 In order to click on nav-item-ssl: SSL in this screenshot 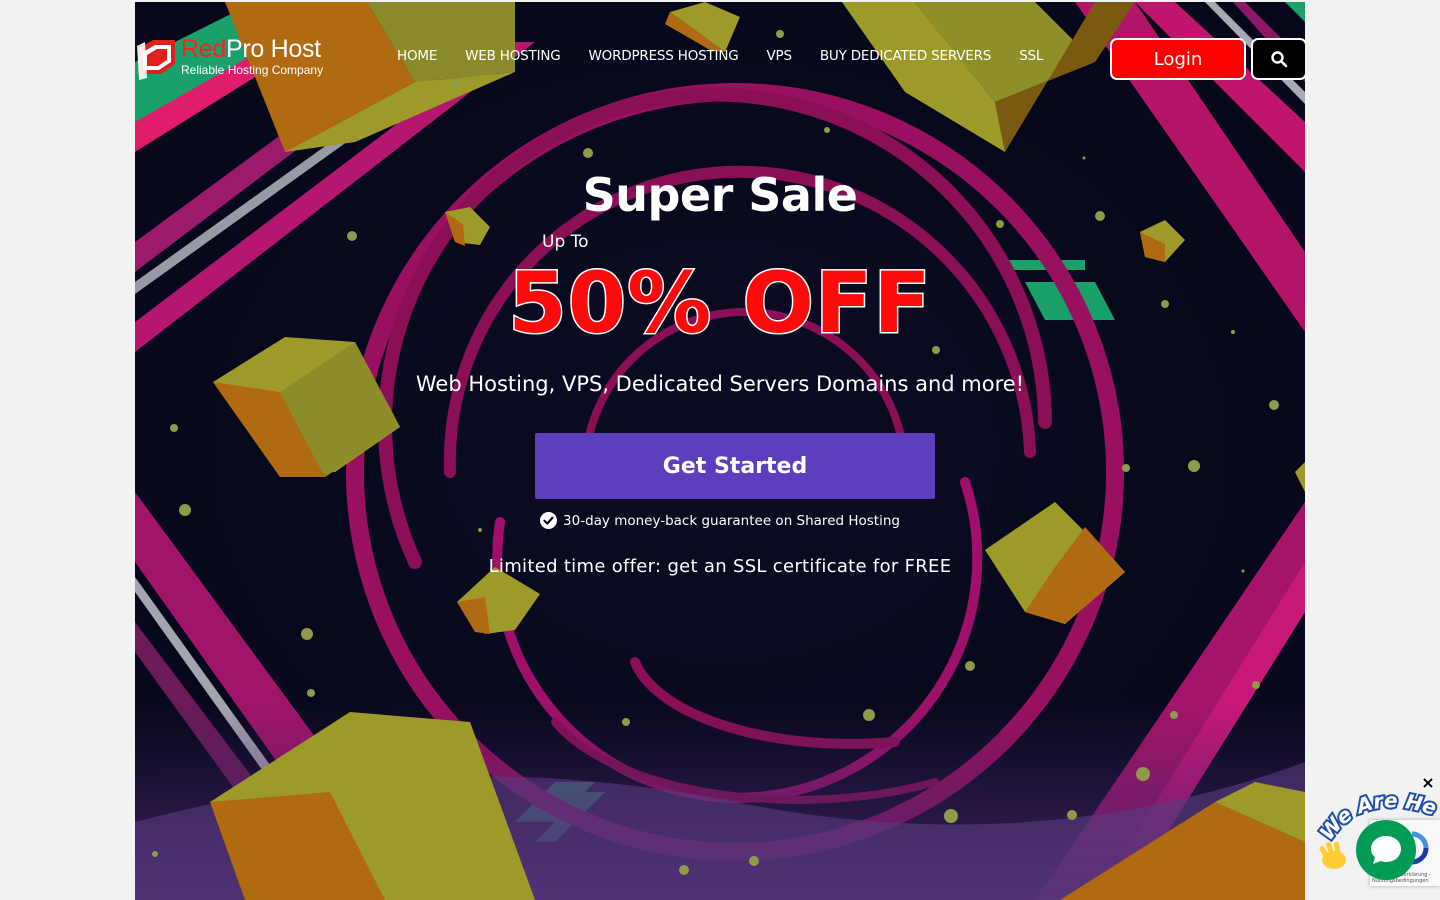, I will do `click(1031, 59)`.